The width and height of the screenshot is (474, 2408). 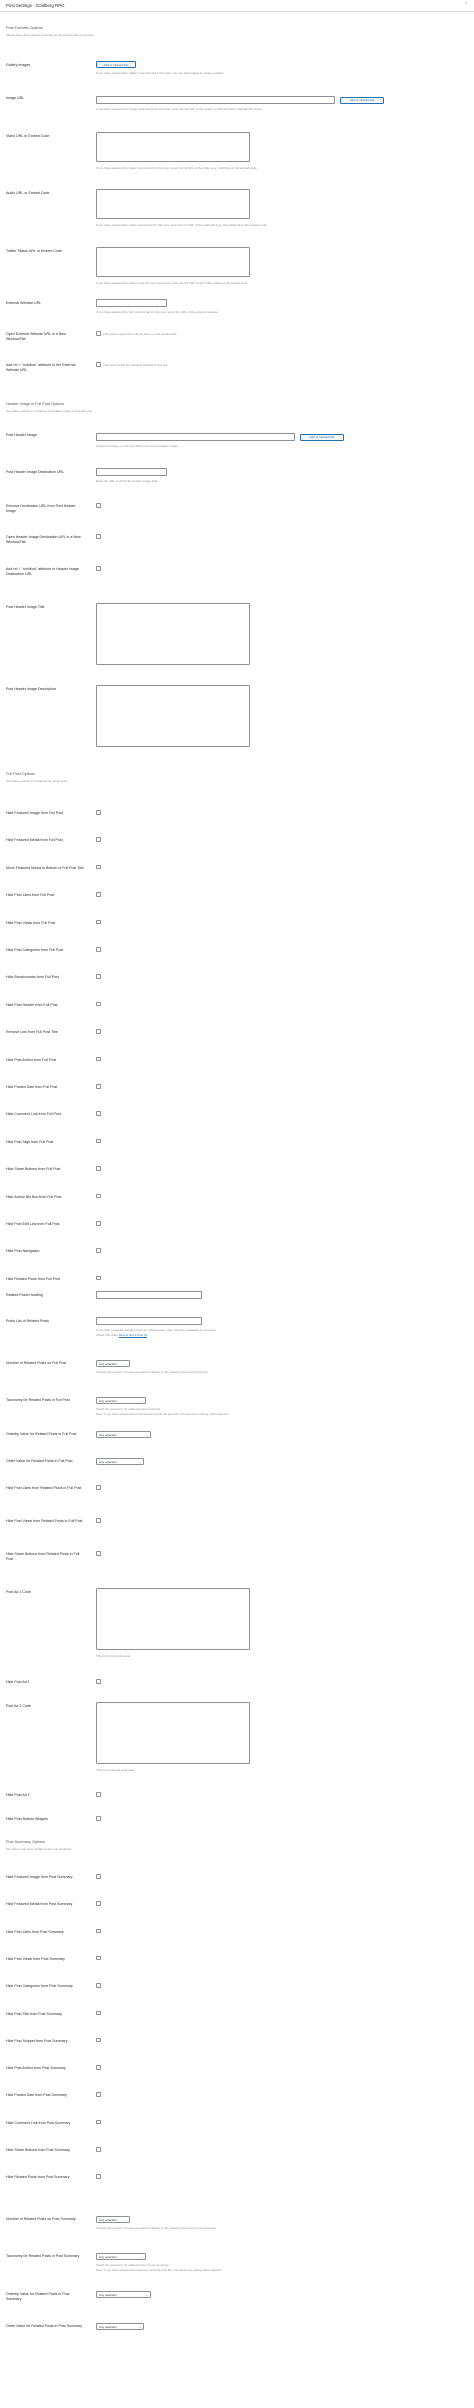 What do you see at coordinates (173, 262) in the screenshot?
I see `twitter-url-textarea` at bounding box center [173, 262].